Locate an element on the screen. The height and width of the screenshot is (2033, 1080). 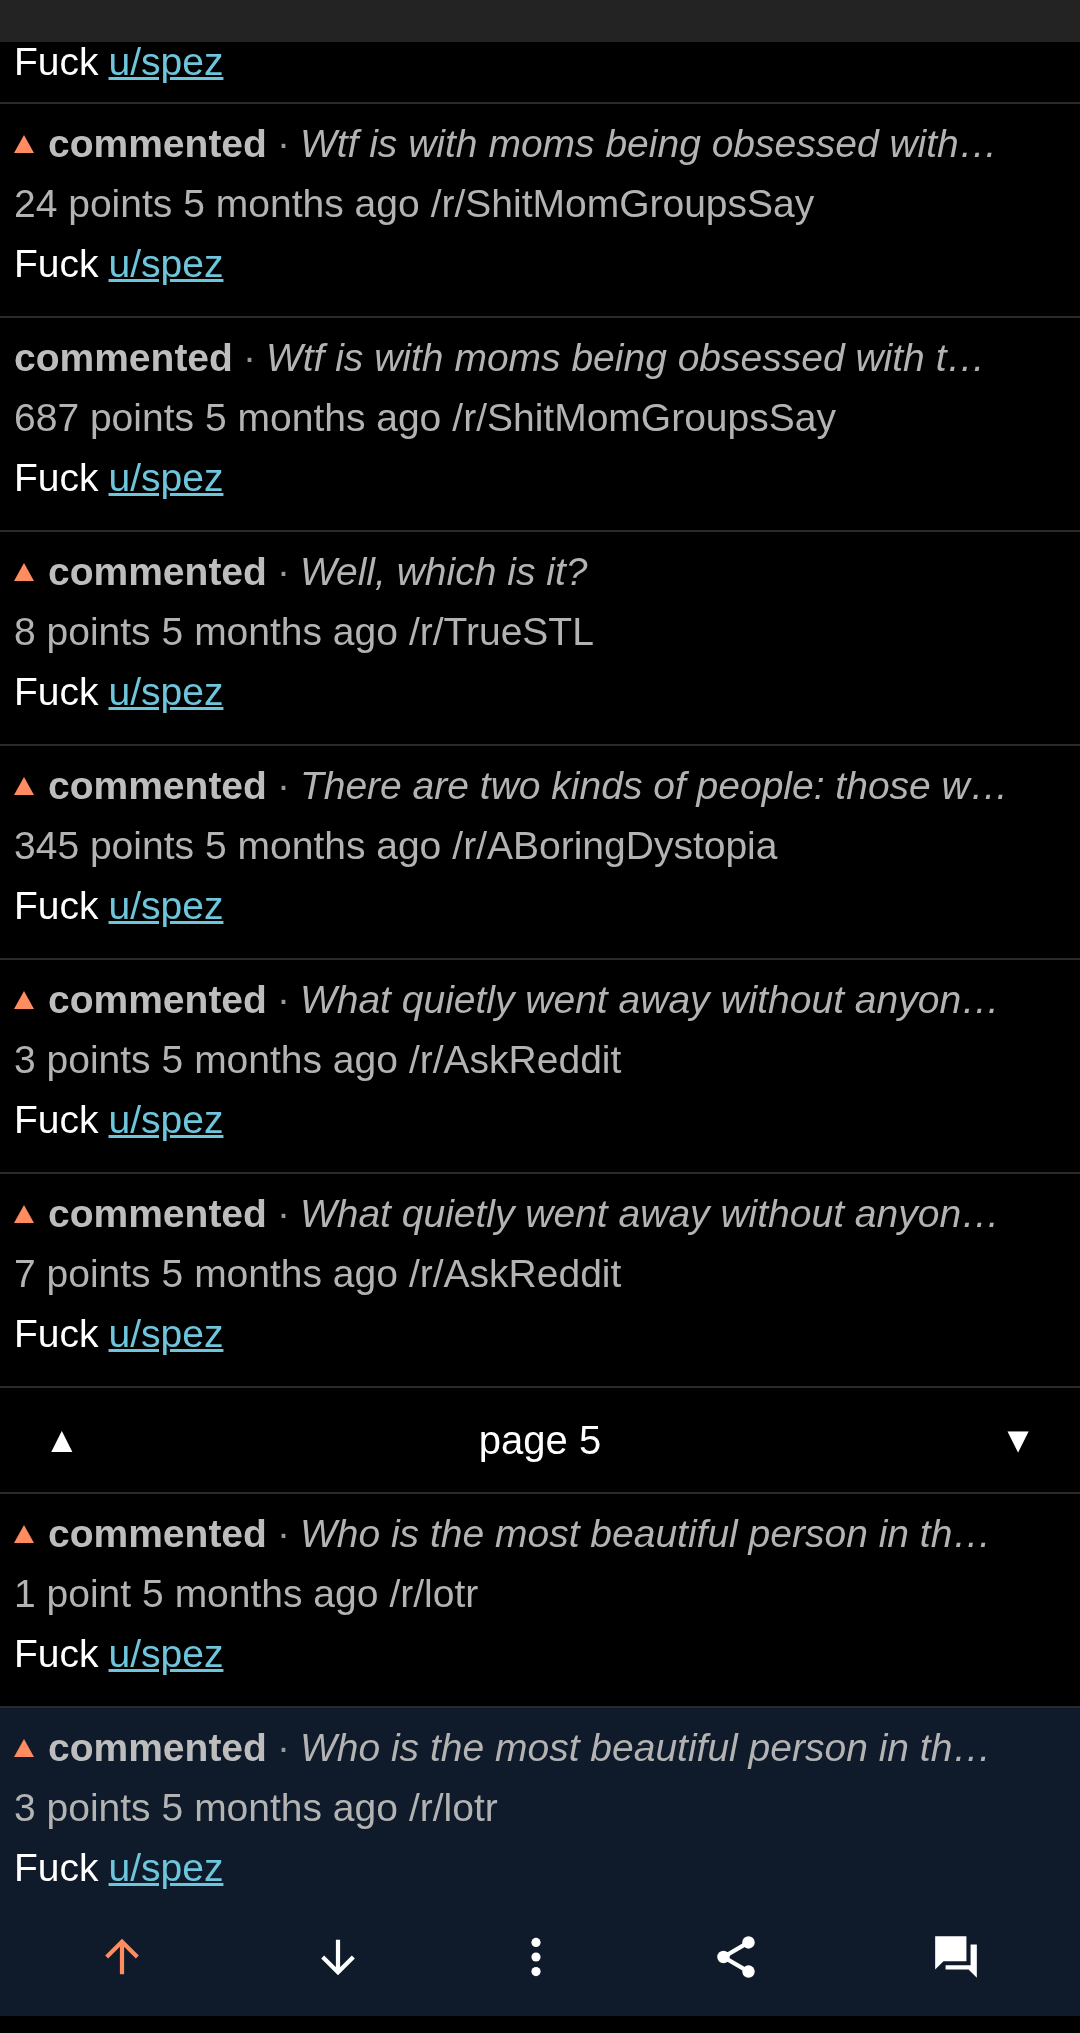
comment-card: commented · Wtf is with moms being obsessed with… 24 points 5 months ago /r/ShitMomGroupsSay Fuck u/spez is located at coordinates (540, 211).